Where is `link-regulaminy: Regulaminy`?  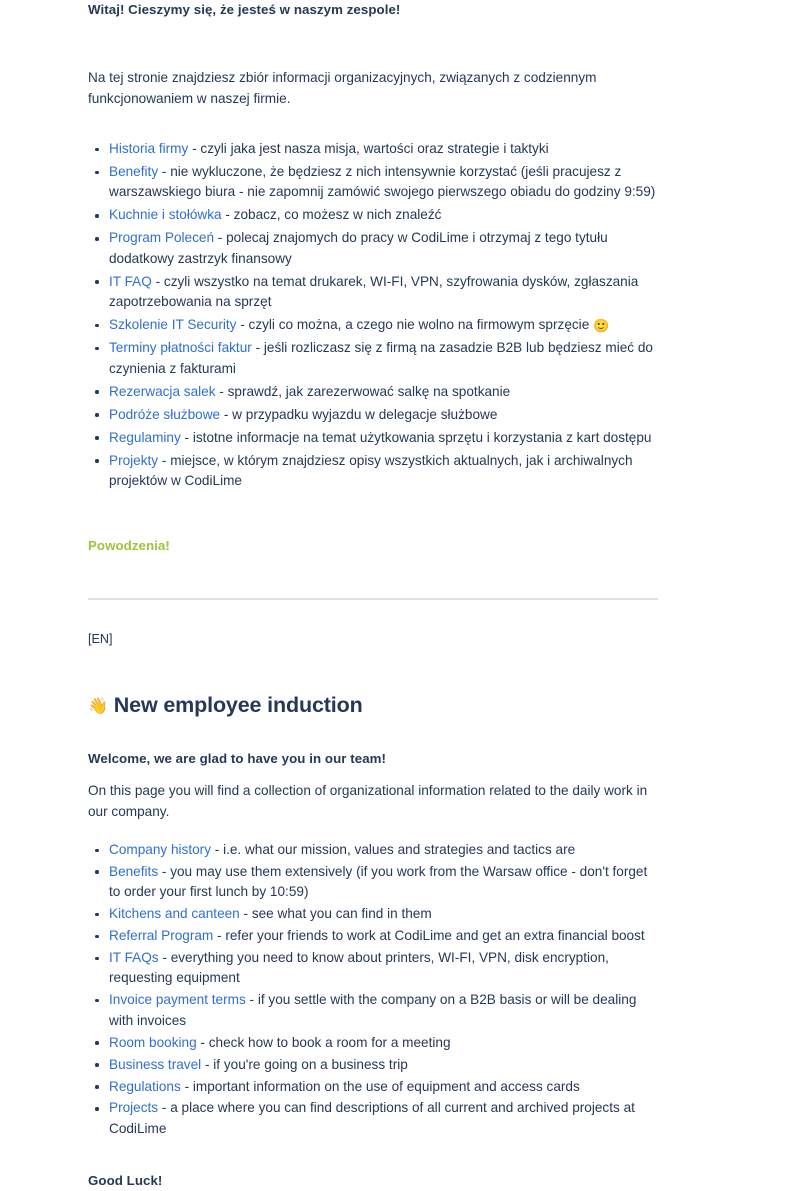 link-regulaminy: Regulaminy is located at coordinates (145, 437).